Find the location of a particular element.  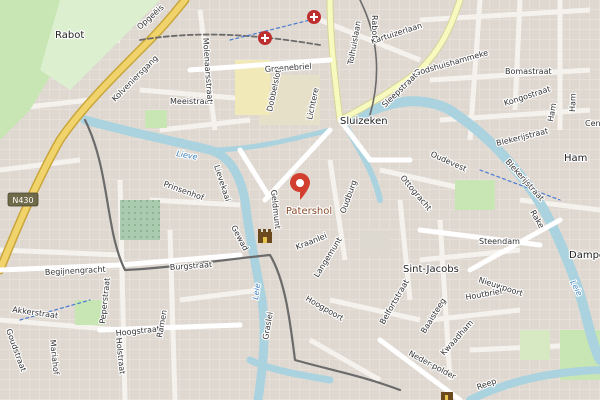

street-label: Steendam is located at coordinates (499, 241).